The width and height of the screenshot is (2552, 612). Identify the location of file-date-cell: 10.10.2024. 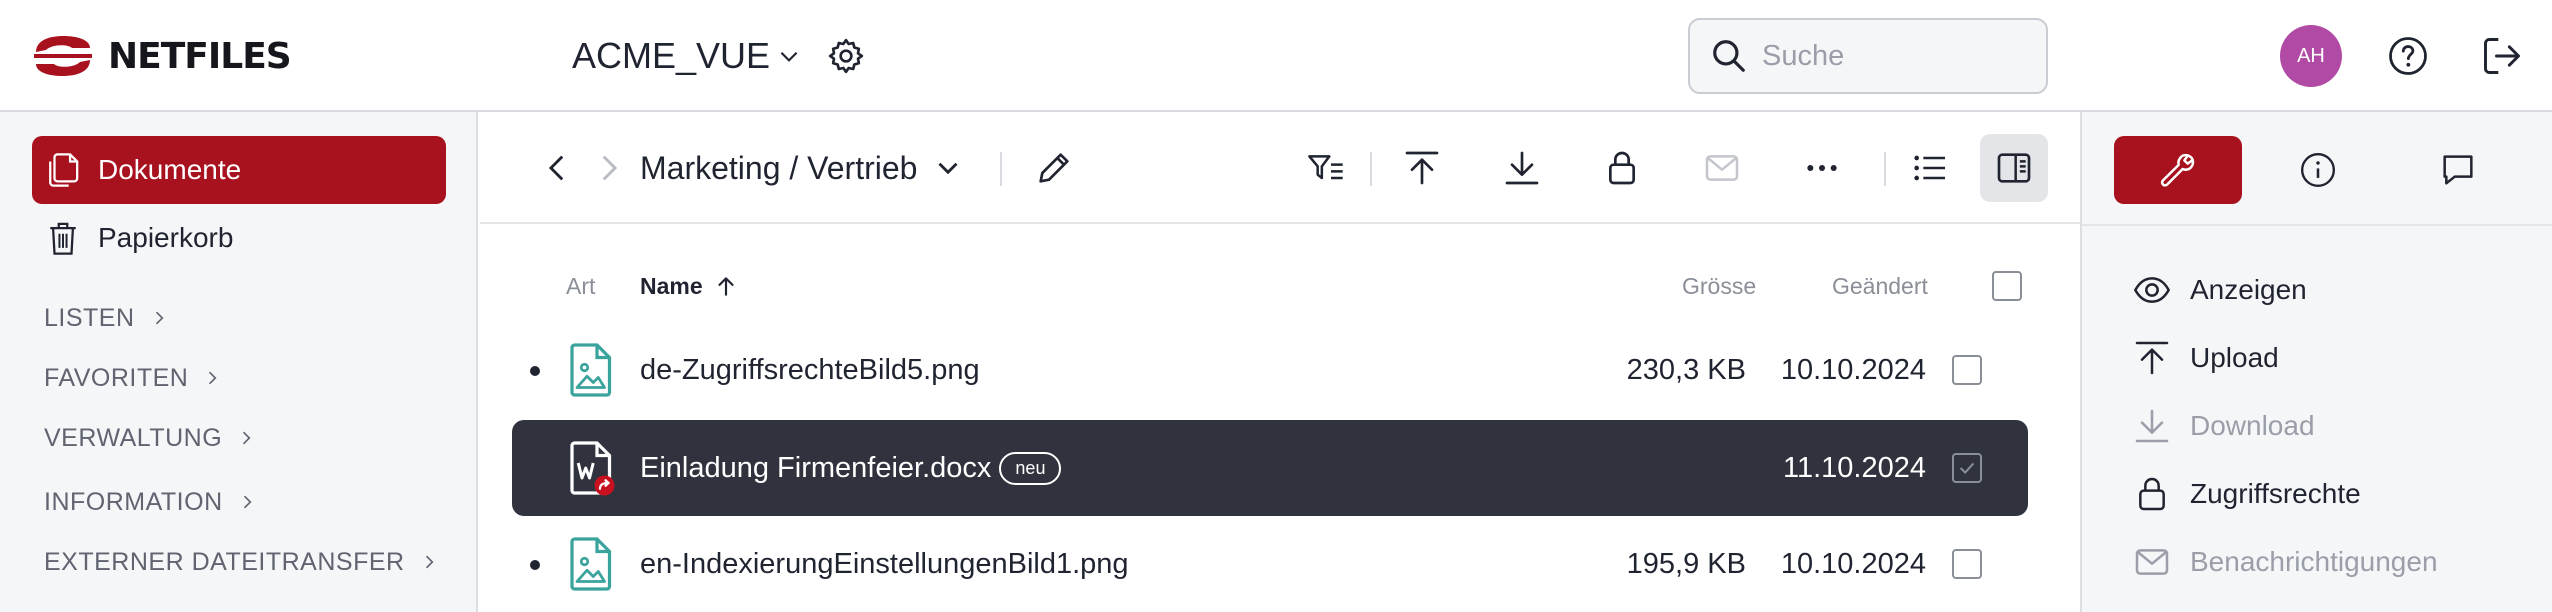
(1881, 370).